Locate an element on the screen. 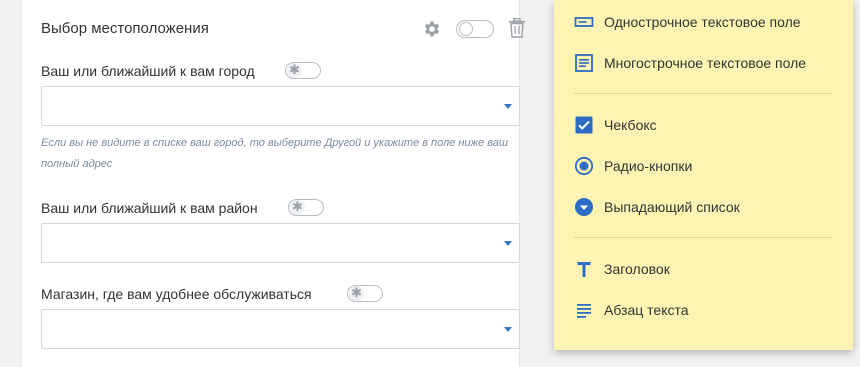 The width and height of the screenshot is (860, 367). single-line-field-icon is located at coordinates (584, 22).